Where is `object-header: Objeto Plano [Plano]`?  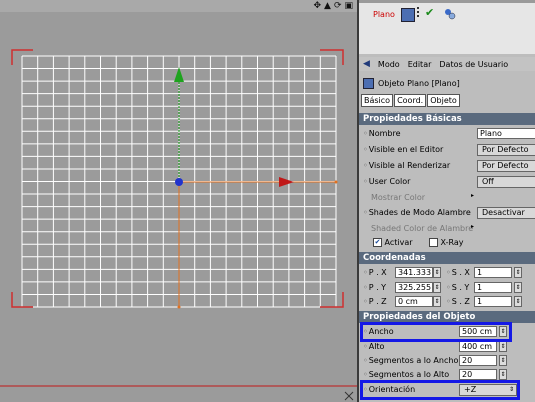
object-header: Objeto Plano [Plano] is located at coordinates (447, 83).